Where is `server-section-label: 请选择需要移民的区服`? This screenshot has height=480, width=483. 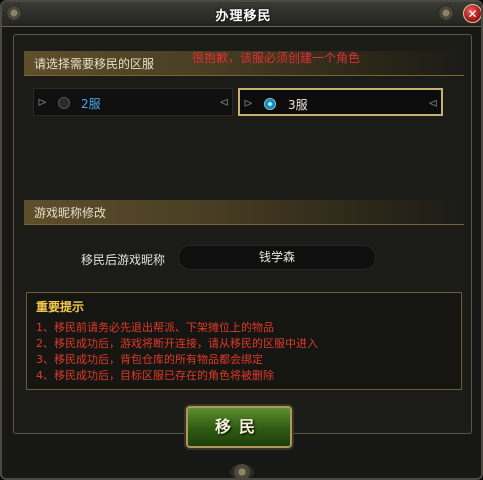 server-section-label: 请选择需要移民的区服 is located at coordinates (94, 64).